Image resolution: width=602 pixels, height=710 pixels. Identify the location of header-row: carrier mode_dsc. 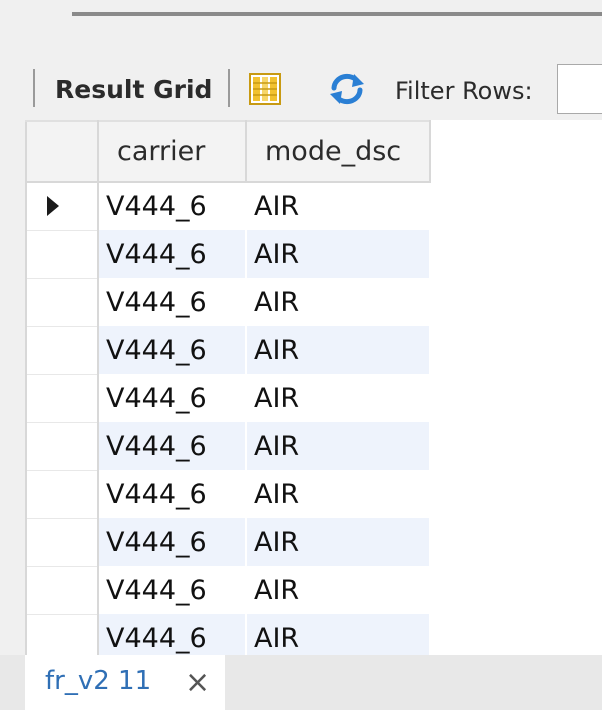
(228, 151).